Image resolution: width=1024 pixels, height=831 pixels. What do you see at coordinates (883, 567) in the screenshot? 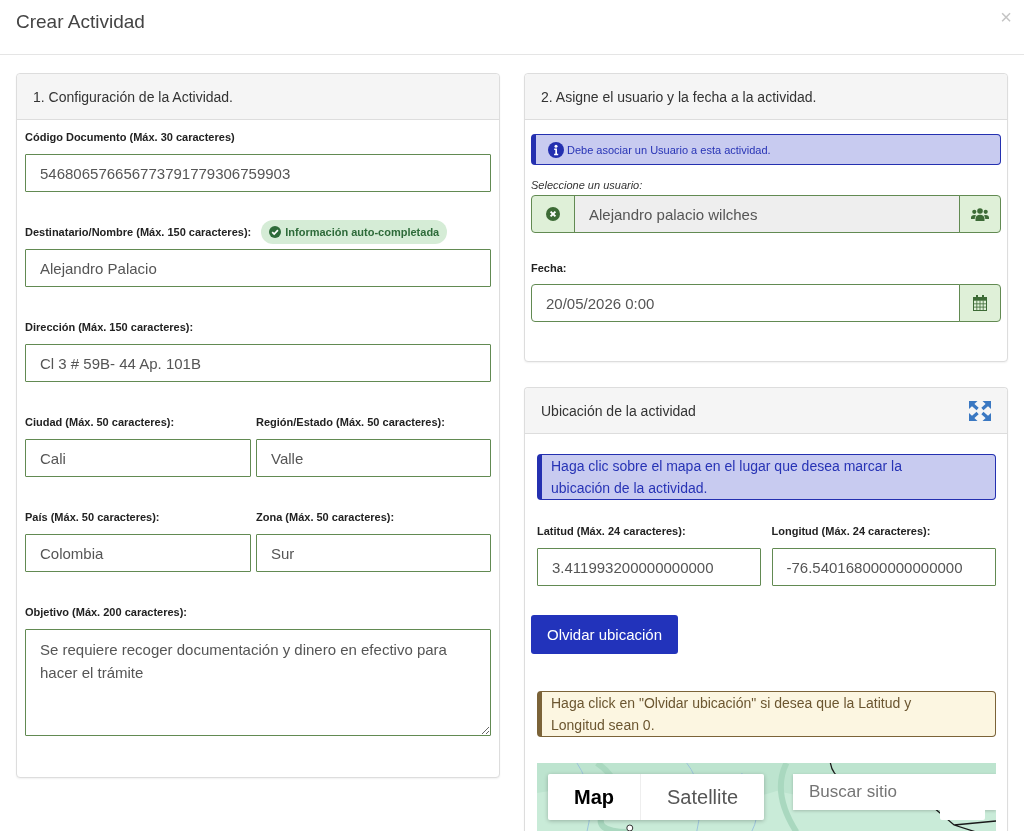
I see `input-field: -76.540168000000000000` at bounding box center [883, 567].